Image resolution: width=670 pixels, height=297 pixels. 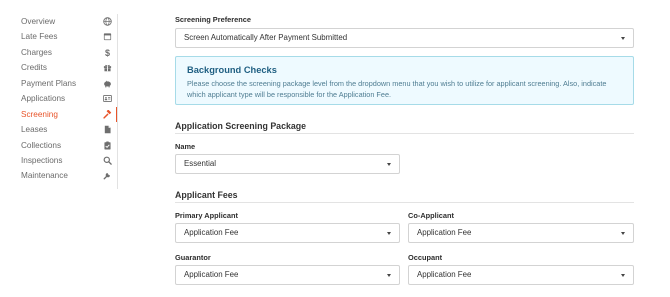 What do you see at coordinates (36, 52) in the screenshot?
I see `sidebar-item-label: Charges` at bounding box center [36, 52].